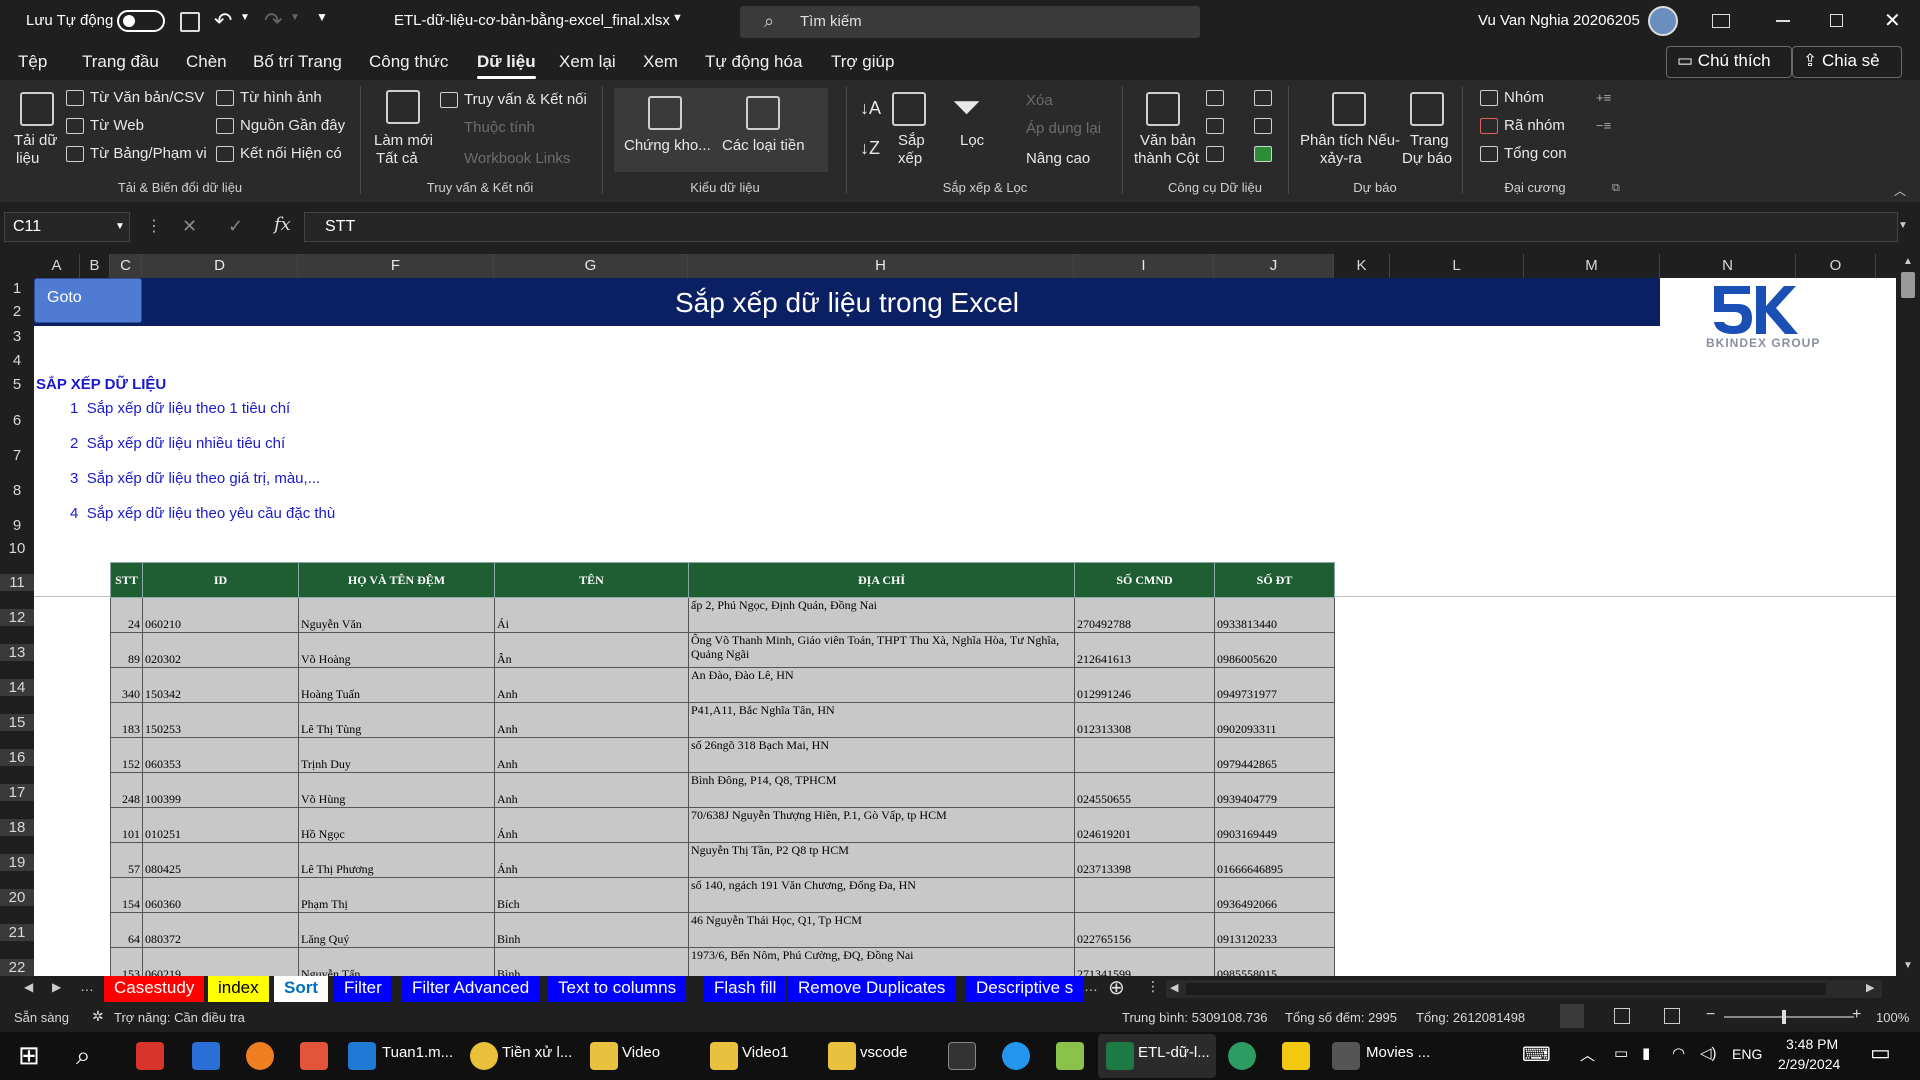  I want to click on tab-insert: Chèn, so click(206, 62).